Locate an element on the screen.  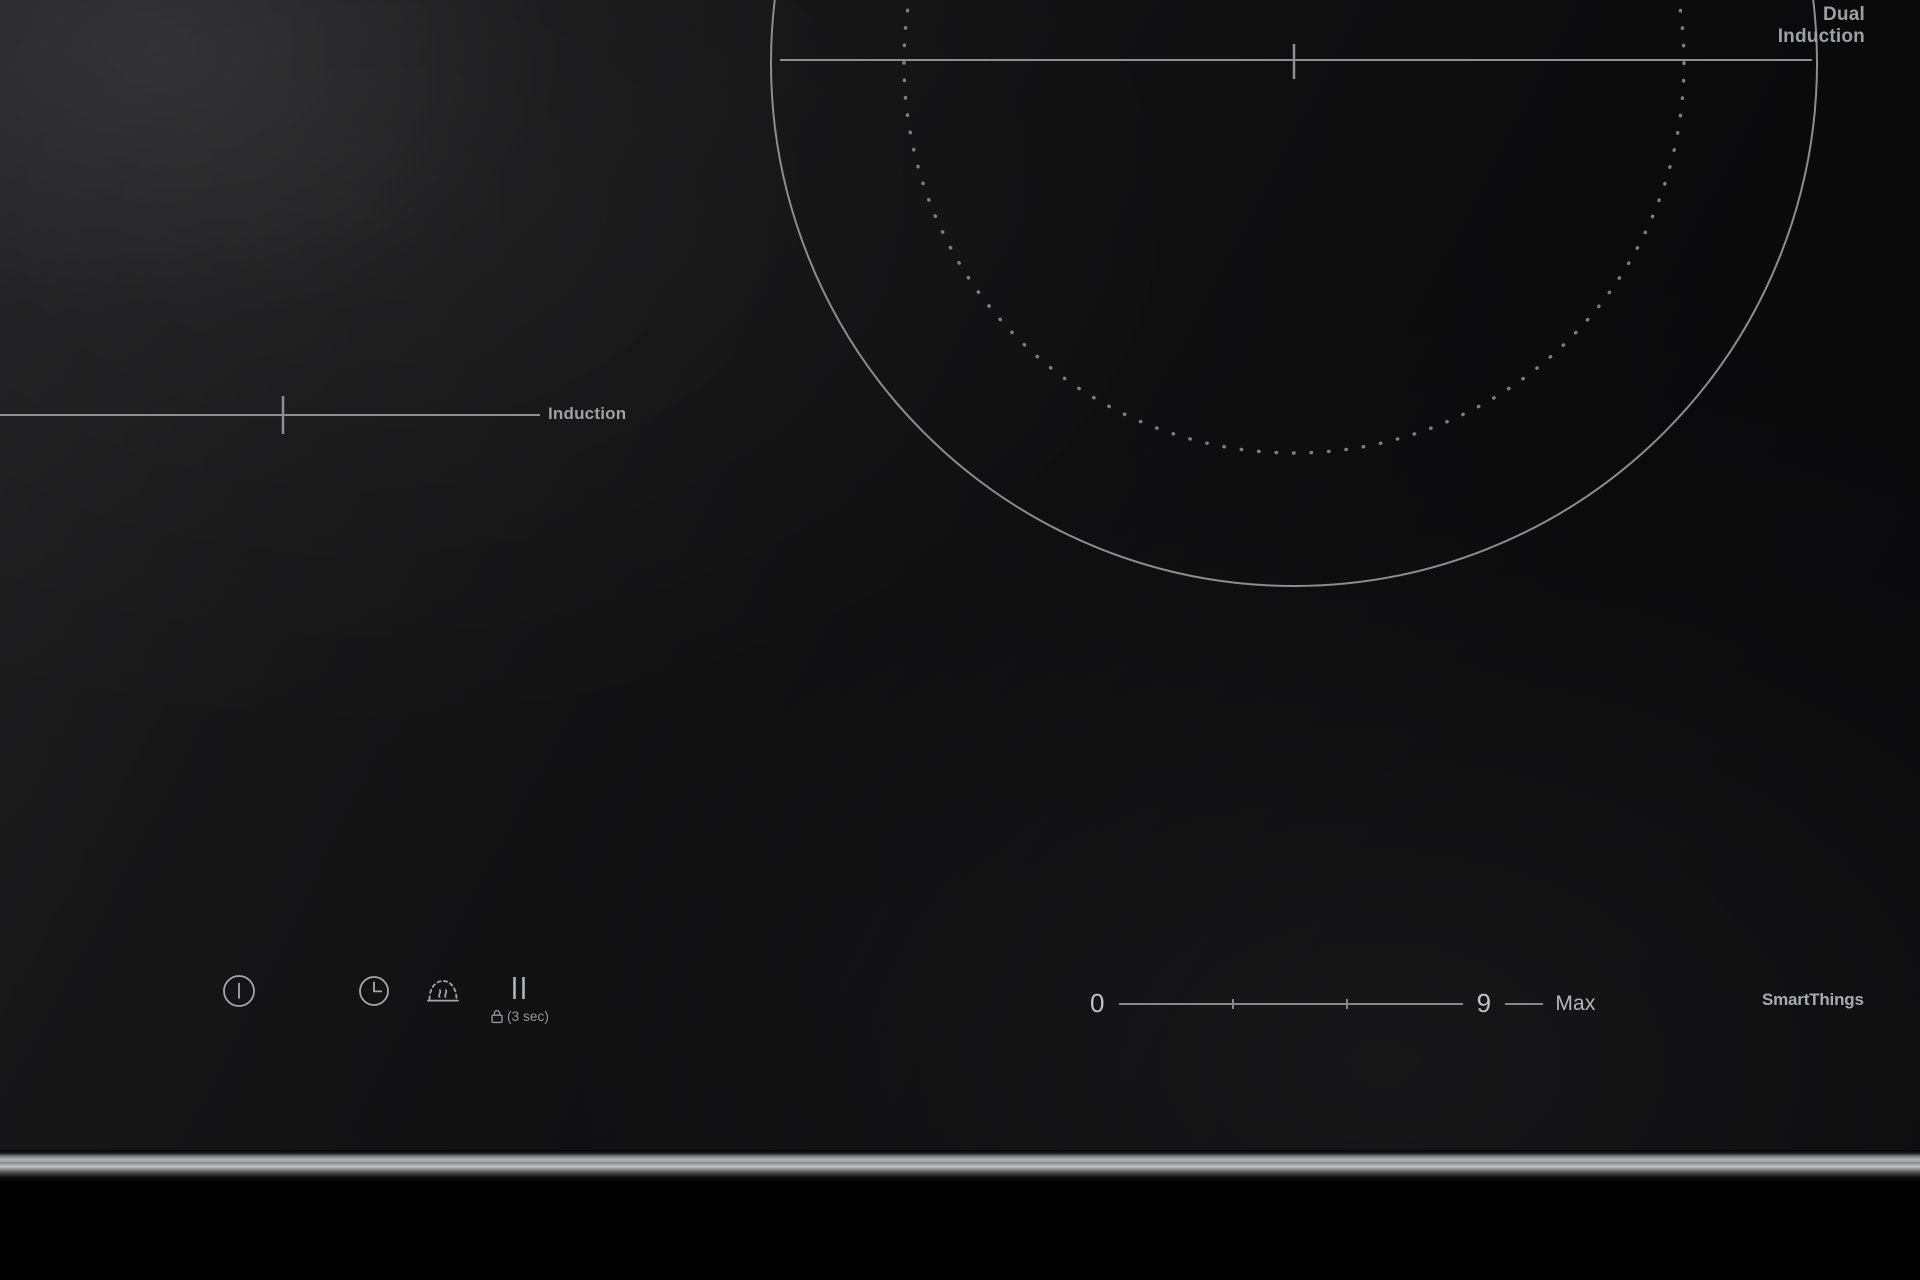
keep-warm-icon is located at coordinates (443, 991).